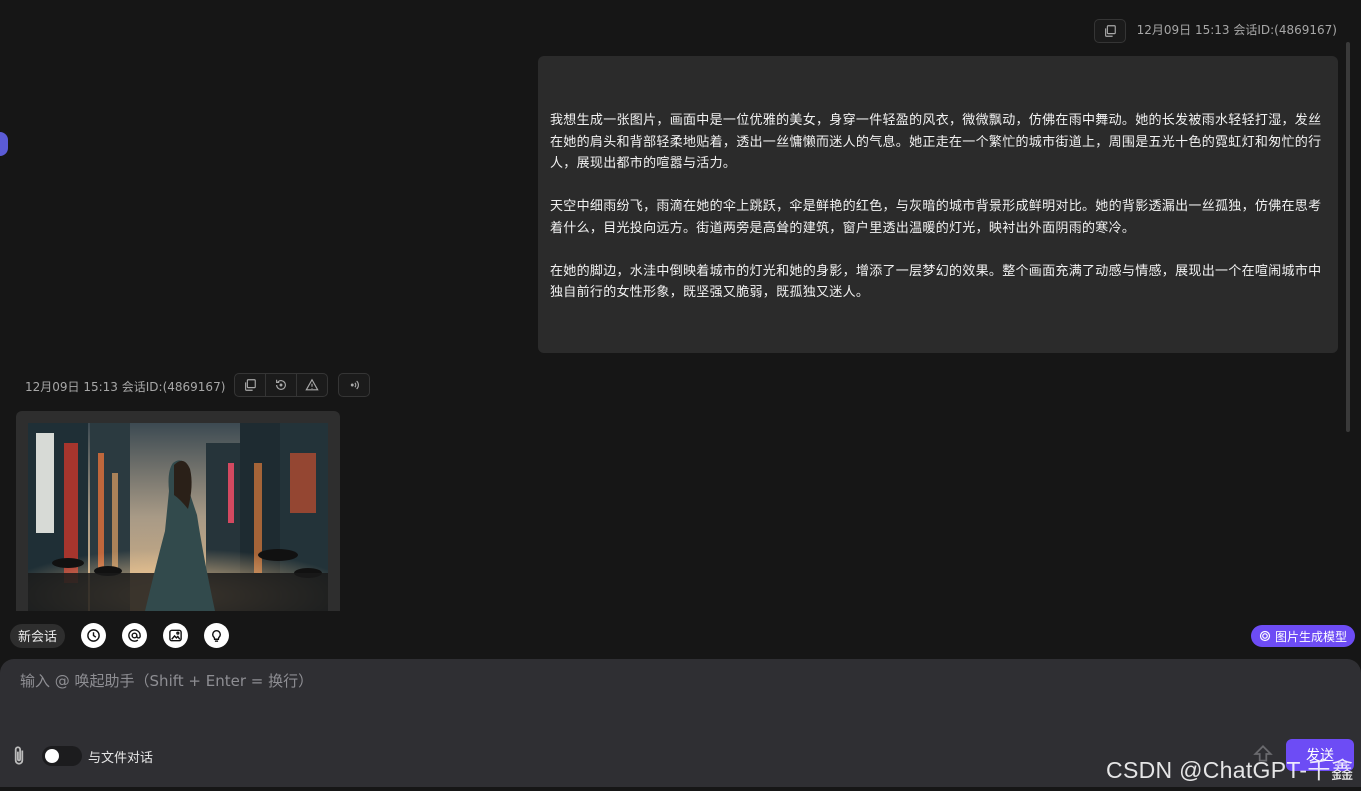 The height and width of the screenshot is (791, 1361). I want to click on regenerate-button, so click(281, 385).